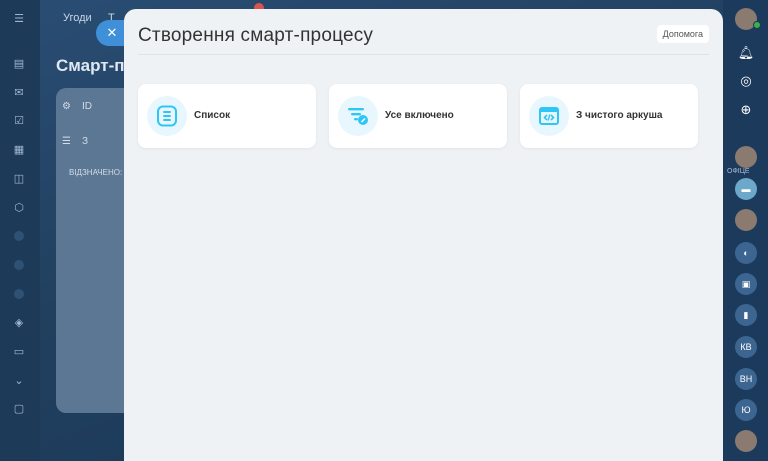  Describe the element at coordinates (66, 141) in the screenshot. I see `rows-icon: ☰` at that location.